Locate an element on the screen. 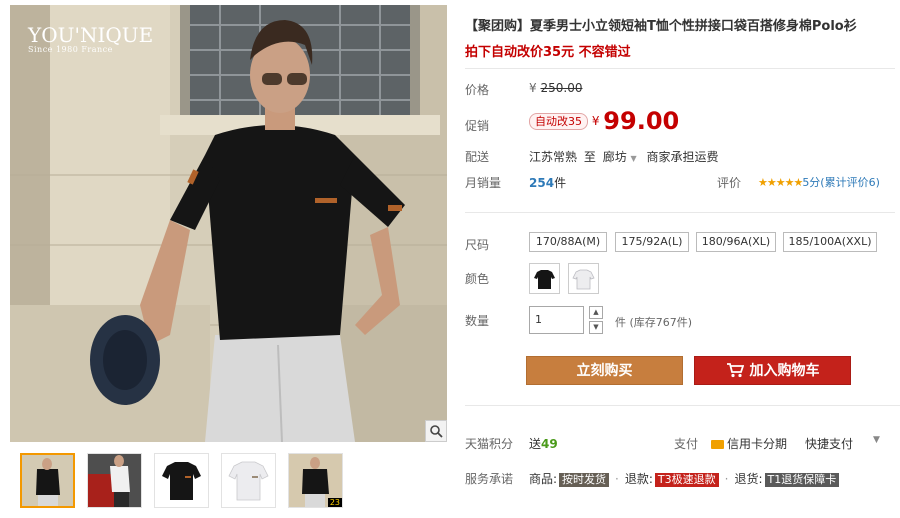  service-tag: T3极速退款 is located at coordinates (686, 480).